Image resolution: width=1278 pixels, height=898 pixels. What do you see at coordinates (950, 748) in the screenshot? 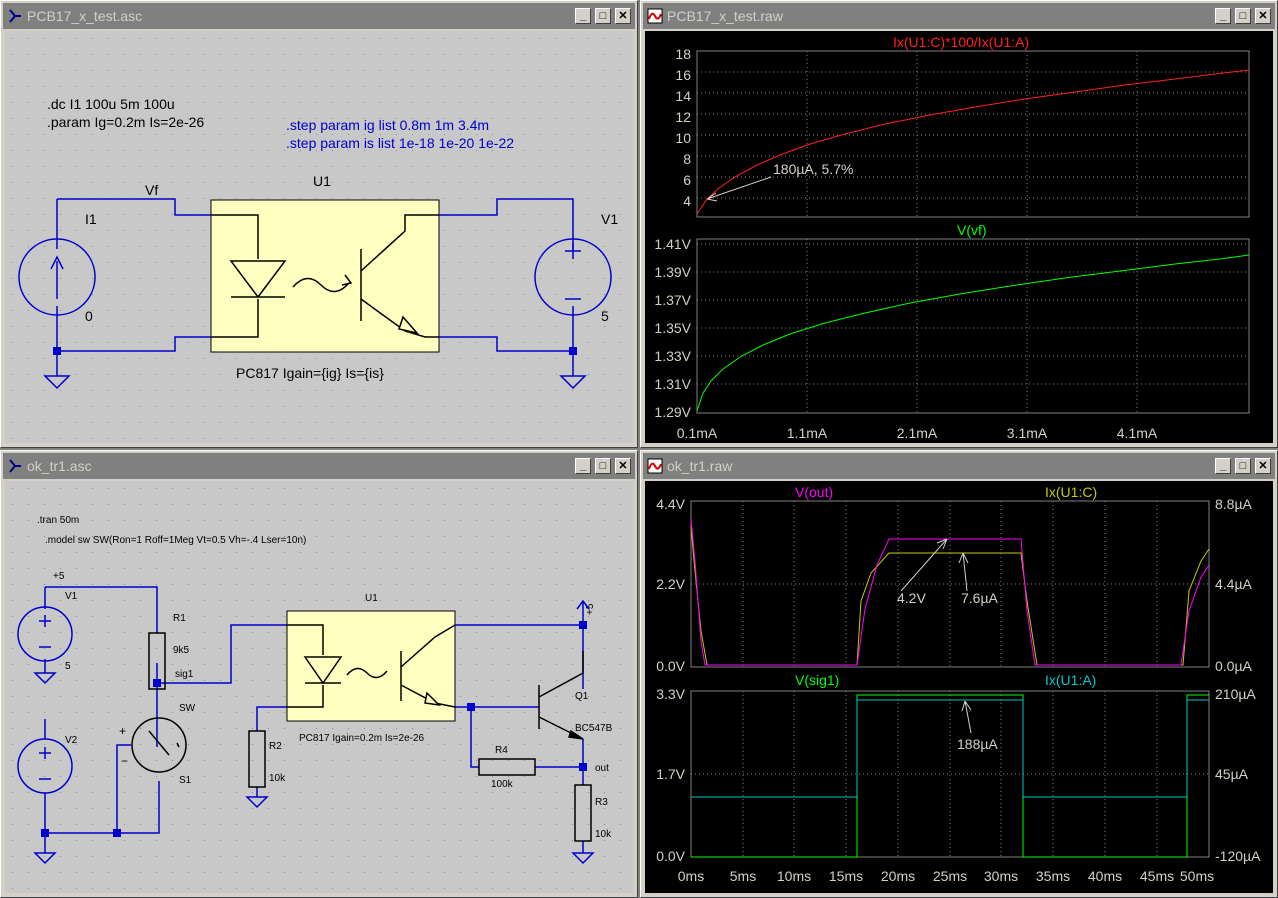
I see `trace-ia-curve` at bounding box center [950, 748].